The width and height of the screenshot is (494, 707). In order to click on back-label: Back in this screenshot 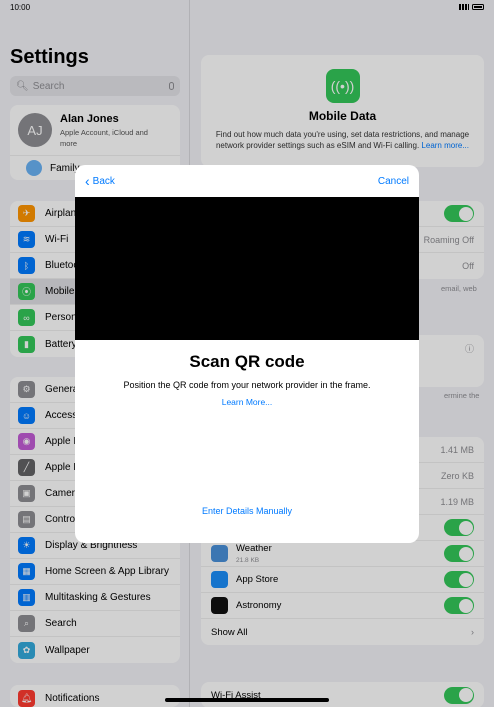, I will do `click(103, 181)`.